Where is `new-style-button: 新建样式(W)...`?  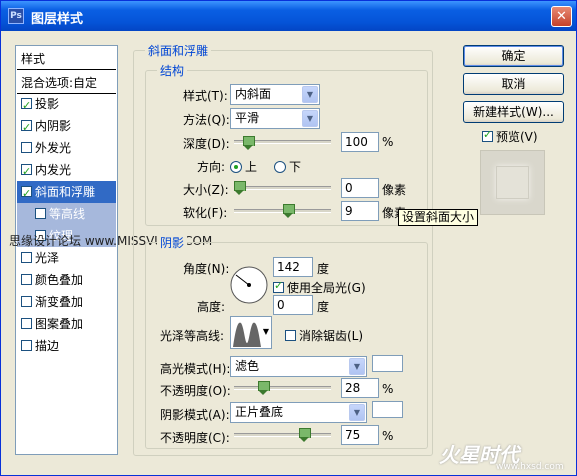 new-style-button: 新建样式(W)... is located at coordinates (513, 112).